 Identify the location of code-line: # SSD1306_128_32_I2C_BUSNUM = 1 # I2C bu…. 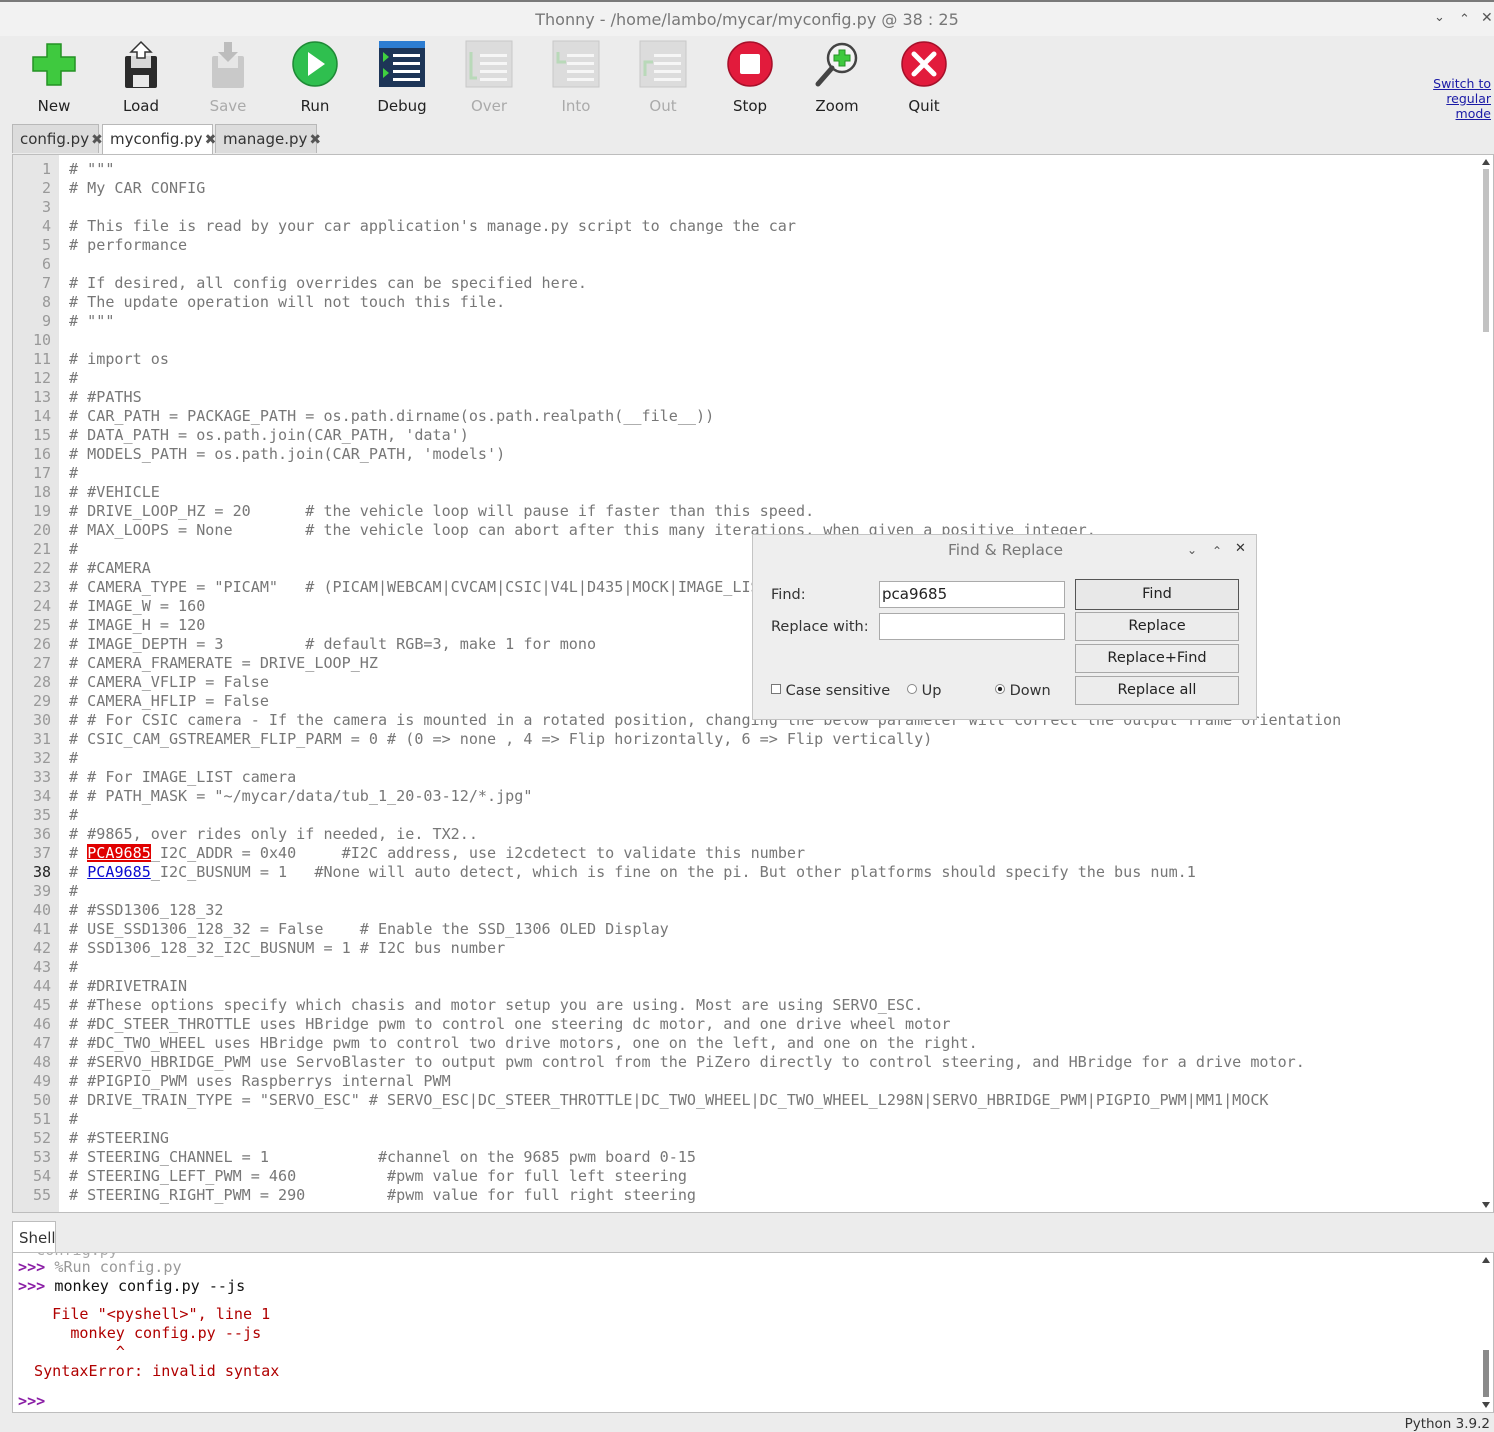
(287, 948).